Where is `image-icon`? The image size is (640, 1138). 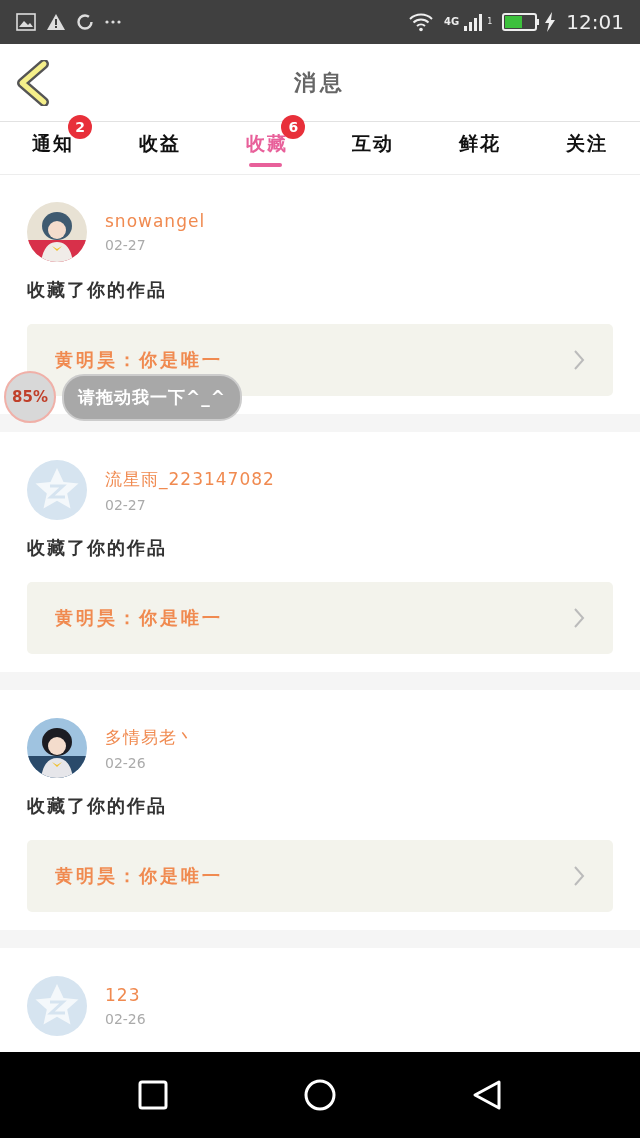
image-icon is located at coordinates (26, 22).